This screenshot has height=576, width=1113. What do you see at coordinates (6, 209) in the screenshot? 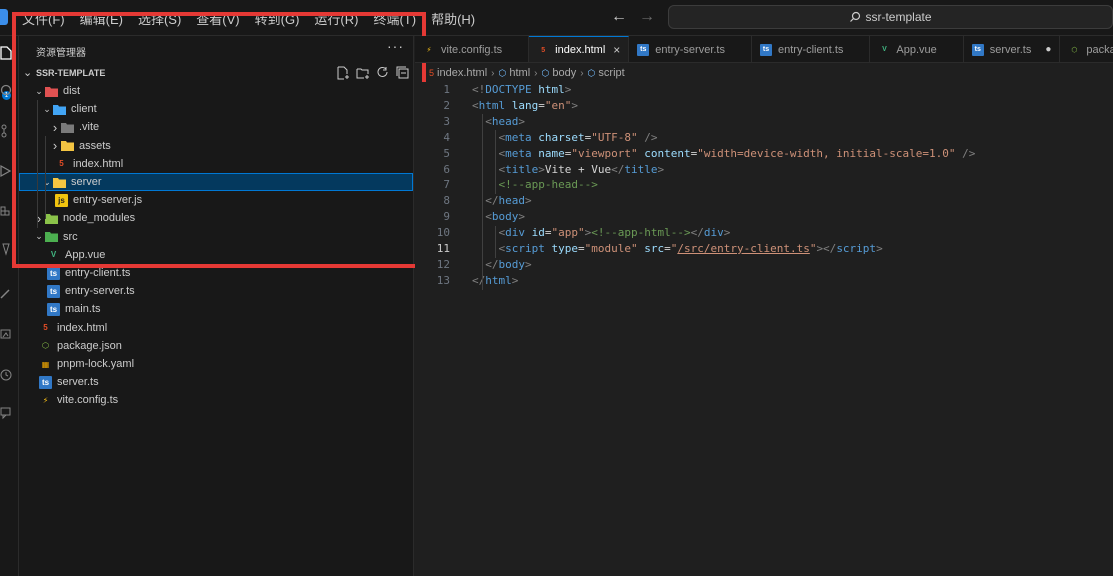
I see `extensions-icon` at bounding box center [6, 209].